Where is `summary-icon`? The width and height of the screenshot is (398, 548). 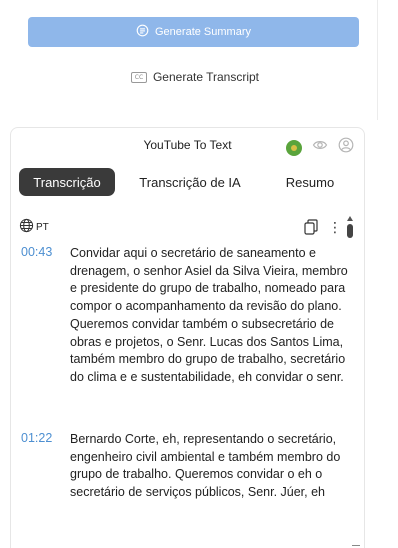
summary-icon is located at coordinates (142, 32).